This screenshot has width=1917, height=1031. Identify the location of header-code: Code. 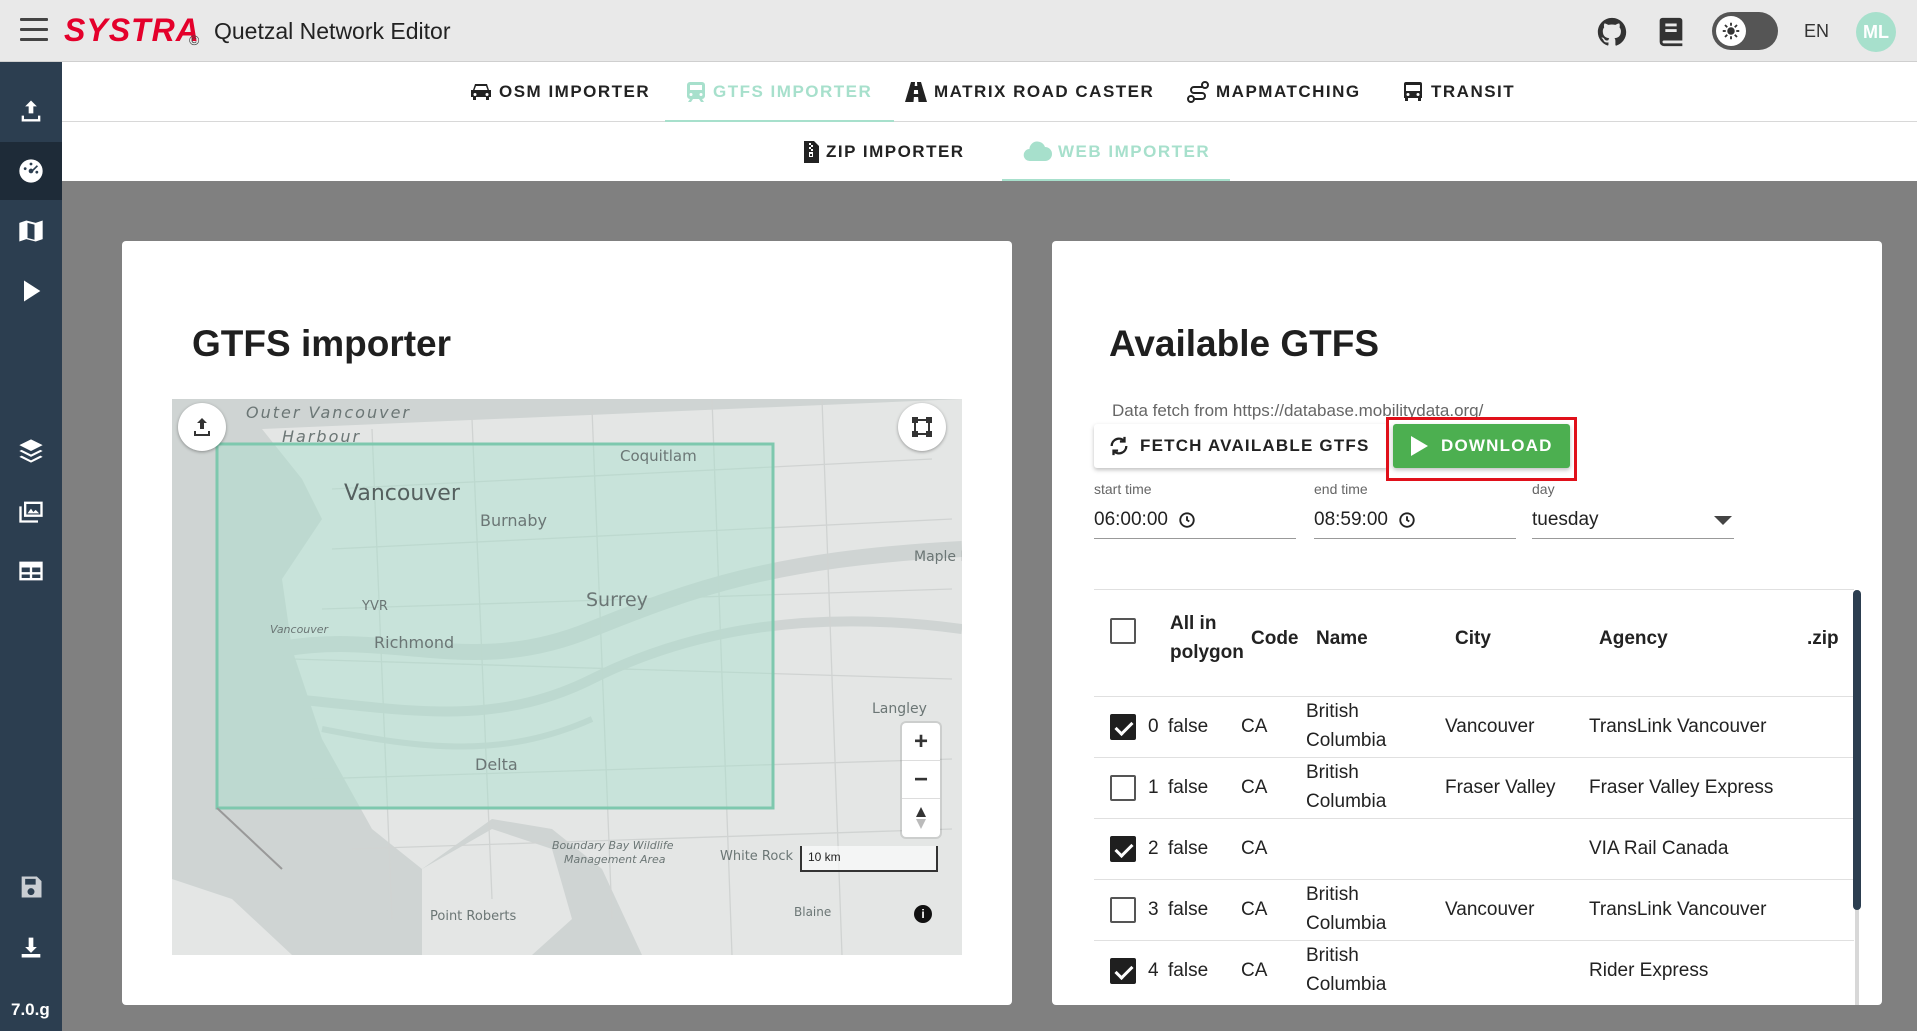
(1275, 638).